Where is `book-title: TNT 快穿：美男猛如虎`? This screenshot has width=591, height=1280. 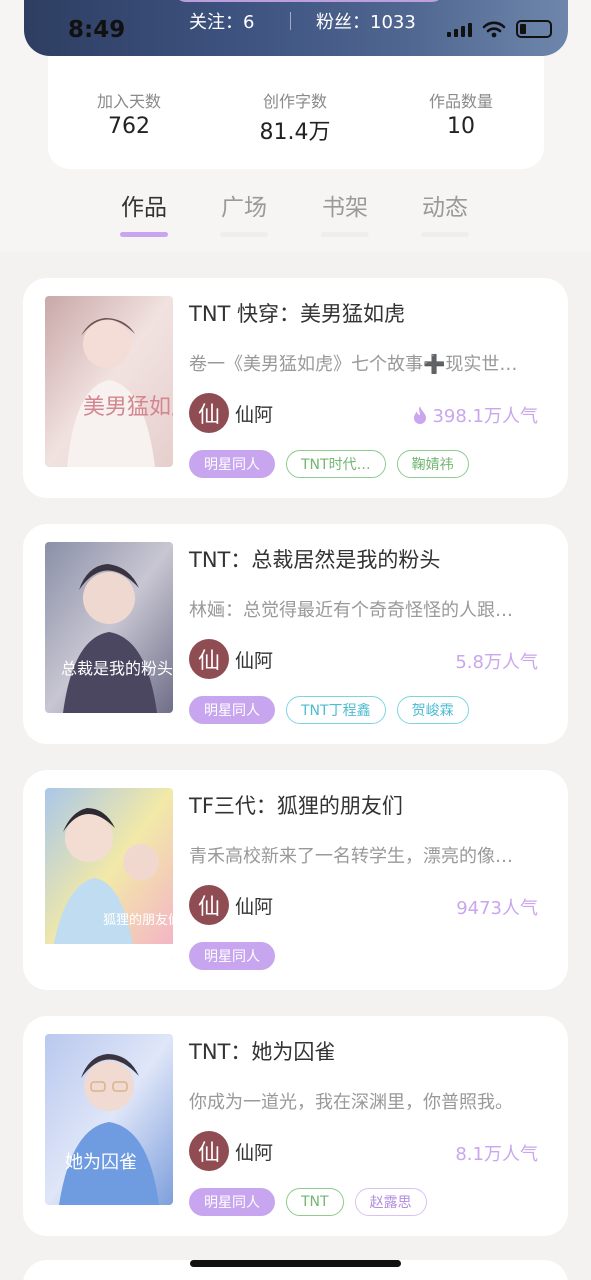 book-title: TNT 快穿：美男猛如虎 is located at coordinates (297, 313).